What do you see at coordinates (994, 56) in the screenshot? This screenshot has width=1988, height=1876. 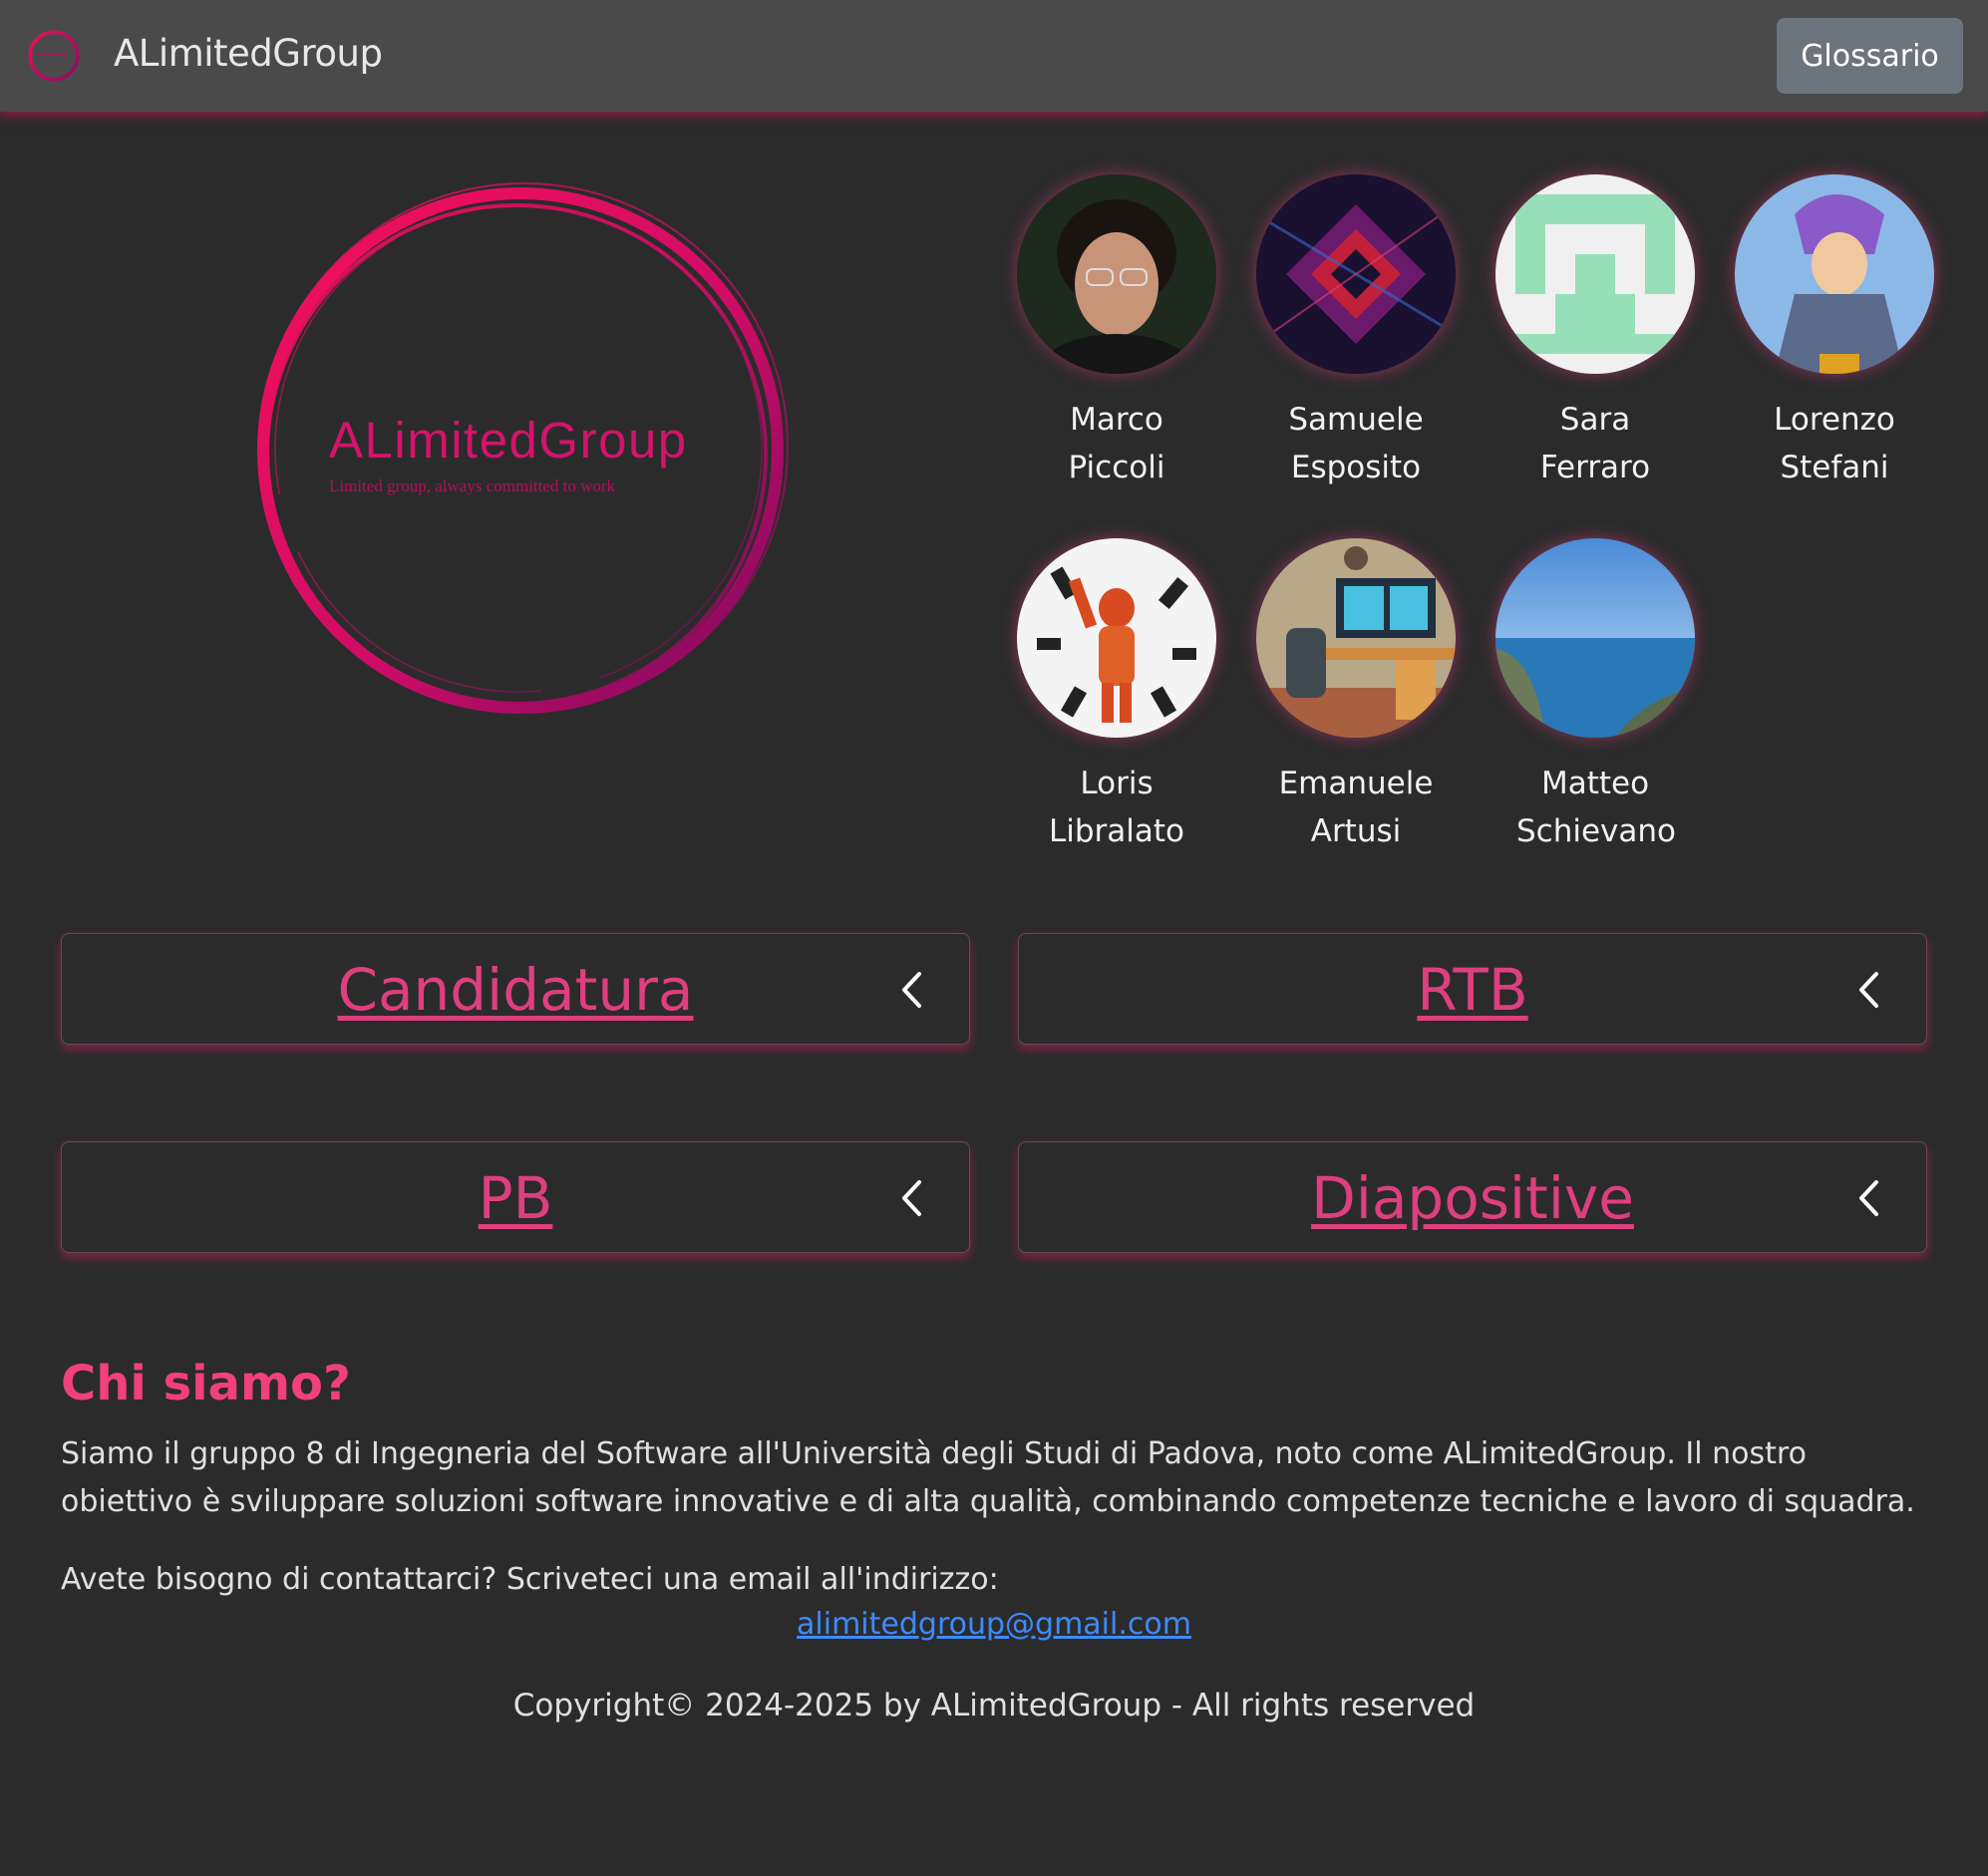 I see `navbar: ALimitedGroup Glossario` at bounding box center [994, 56].